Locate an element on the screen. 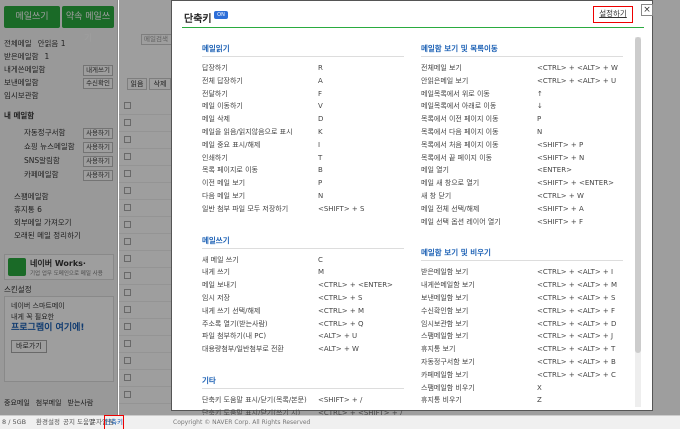  sidebar-item: 휴지통 6 is located at coordinates (58, 210).